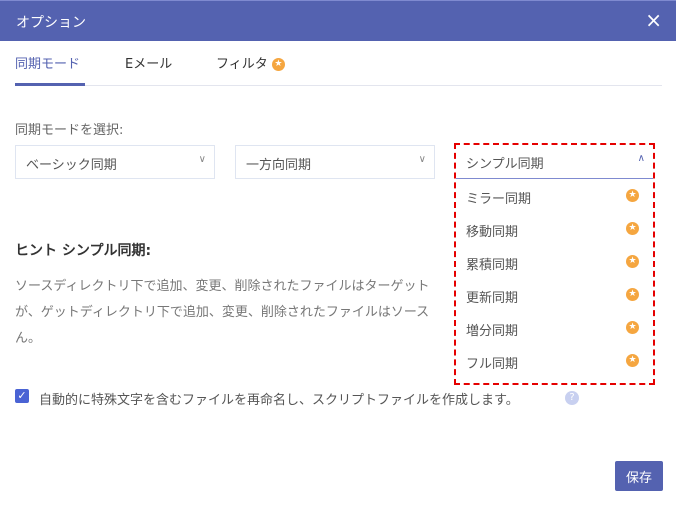 Image resolution: width=676 pixels, height=506 pixels. Describe the element at coordinates (653, 20) in the screenshot. I see `close-icon: ×` at that location.